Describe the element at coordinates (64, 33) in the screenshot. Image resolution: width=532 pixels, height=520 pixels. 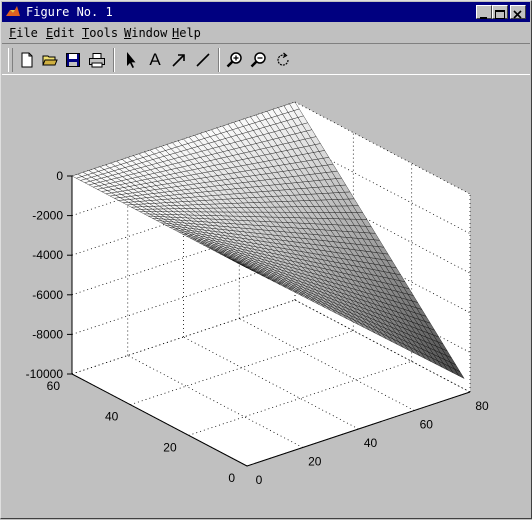
I see `menu-edit-rest: dit` at that location.